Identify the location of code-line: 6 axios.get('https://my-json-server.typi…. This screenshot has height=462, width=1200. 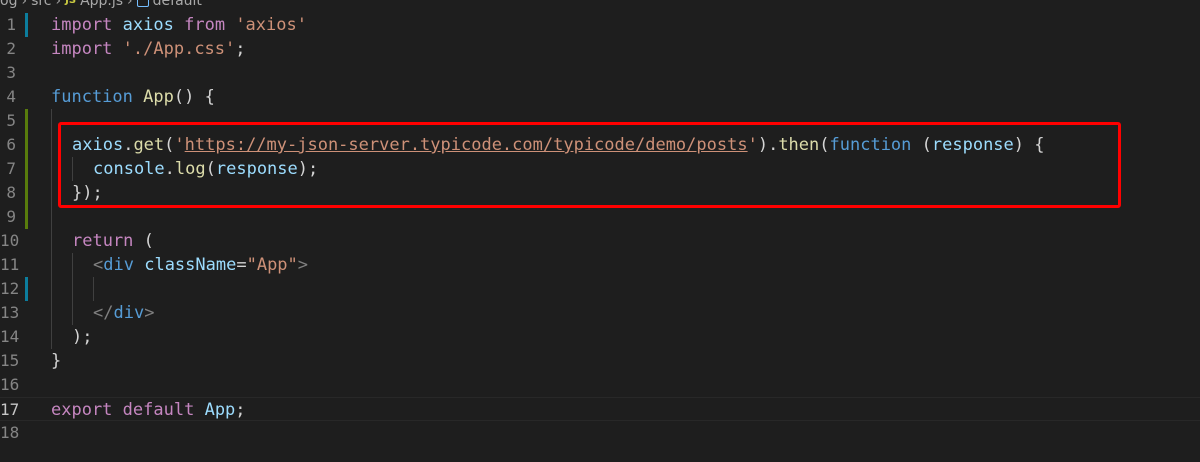
(600, 145).